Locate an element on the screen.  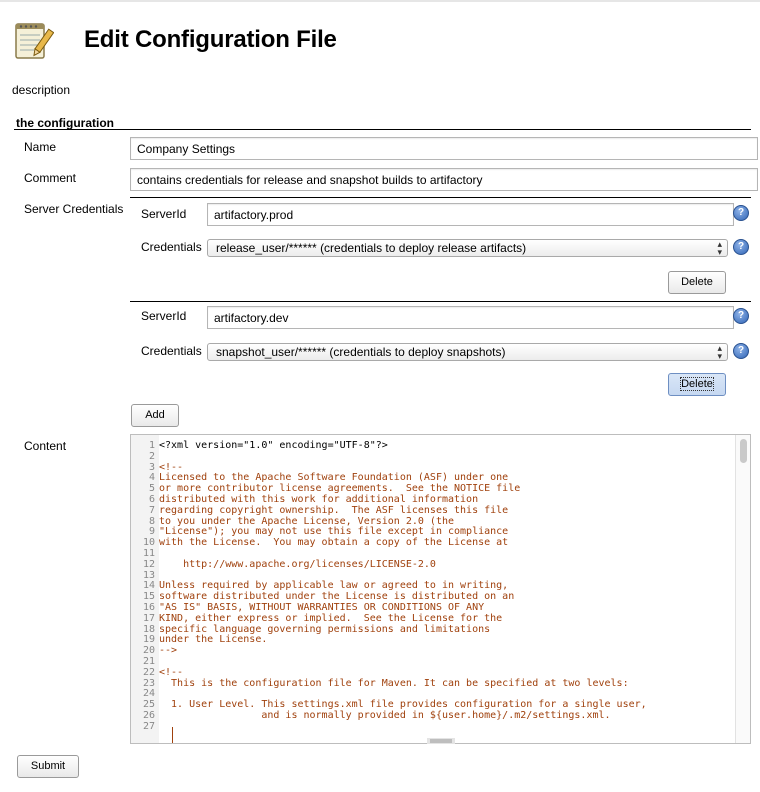
section-divider is located at coordinates (382, 129).